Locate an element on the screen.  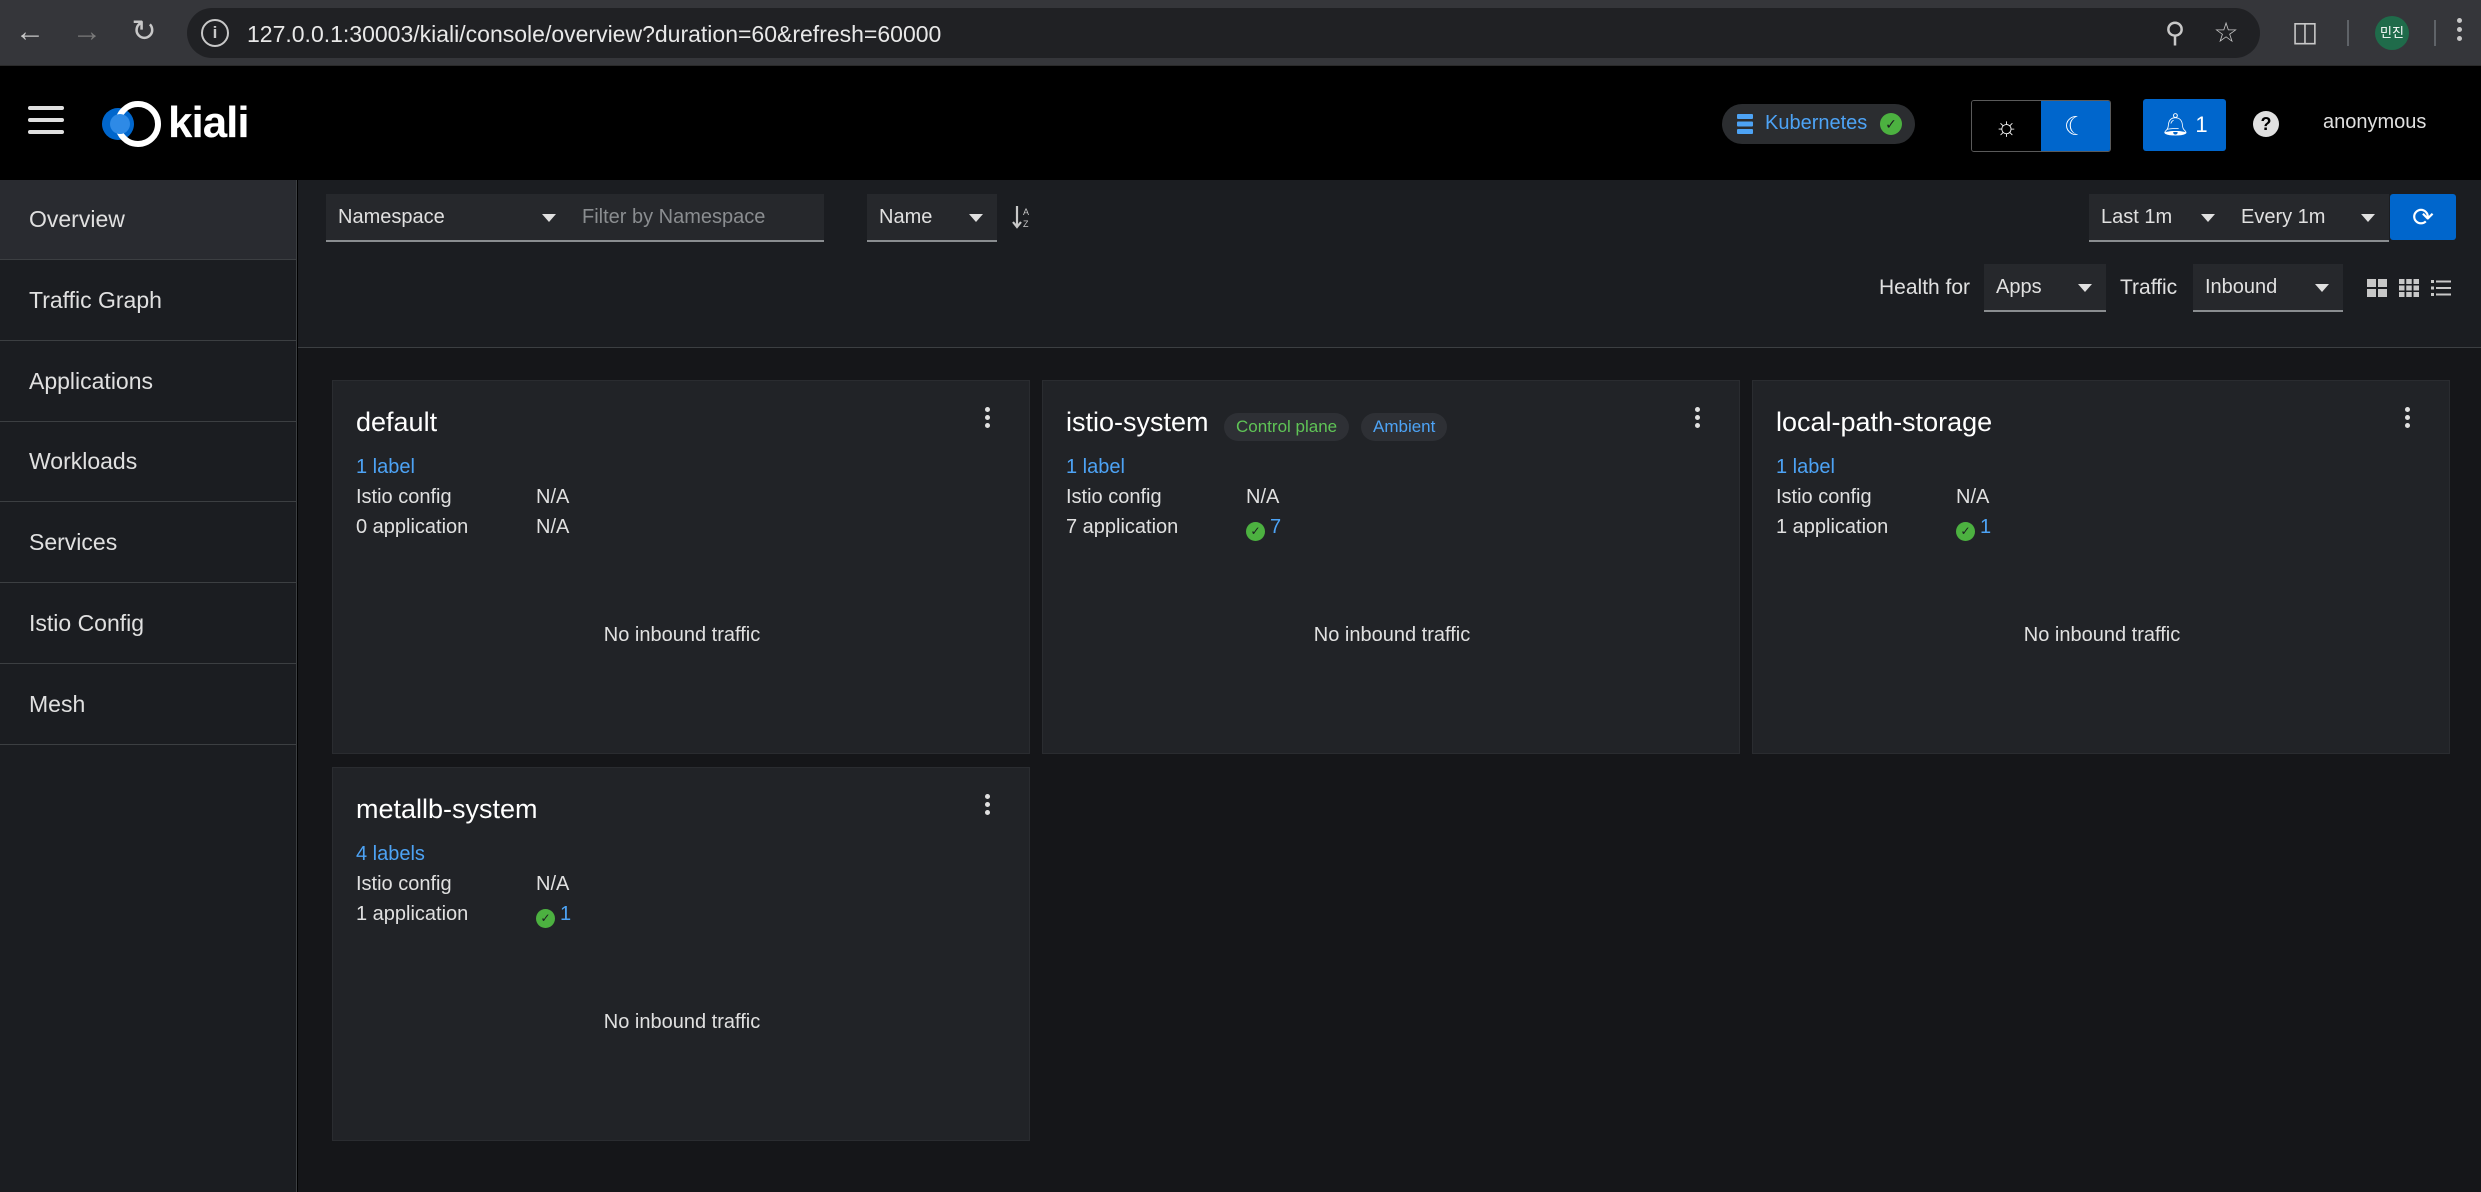
sun-icon: ☼ is located at coordinates (2006, 126).